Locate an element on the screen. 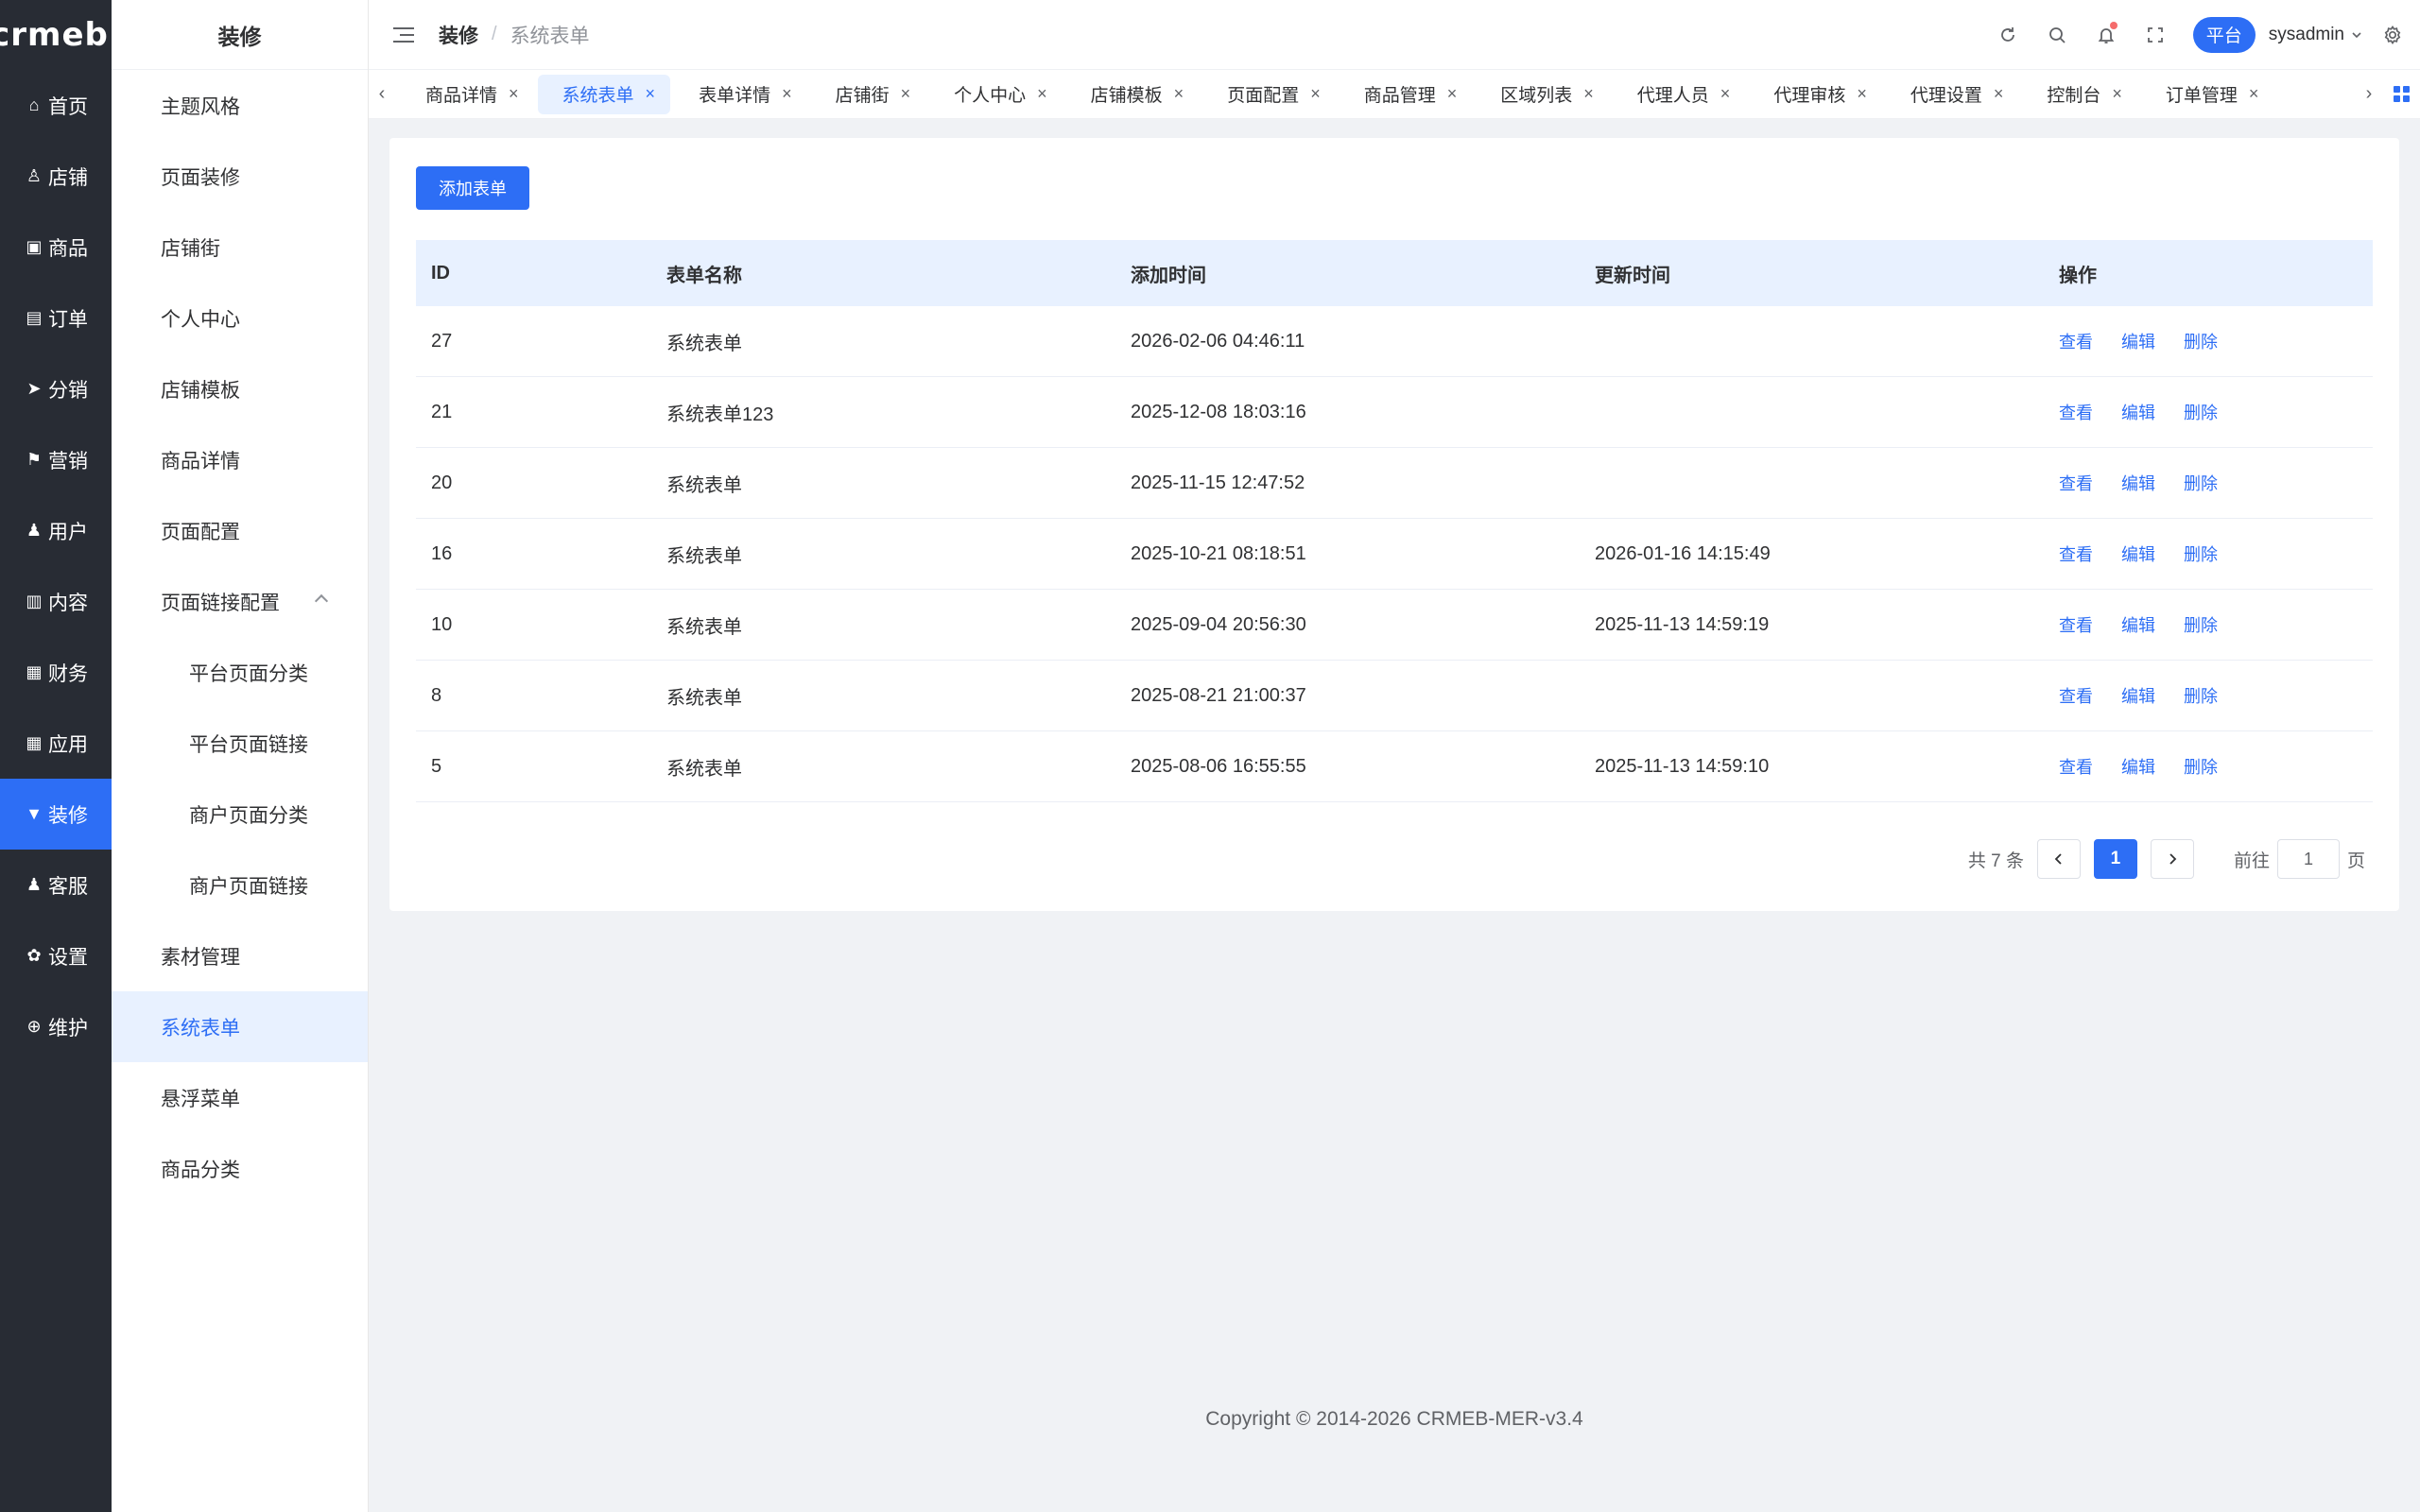 This screenshot has height=1512, width=2420. rail-item-5: ⚑ 营销 is located at coordinates (56, 459).